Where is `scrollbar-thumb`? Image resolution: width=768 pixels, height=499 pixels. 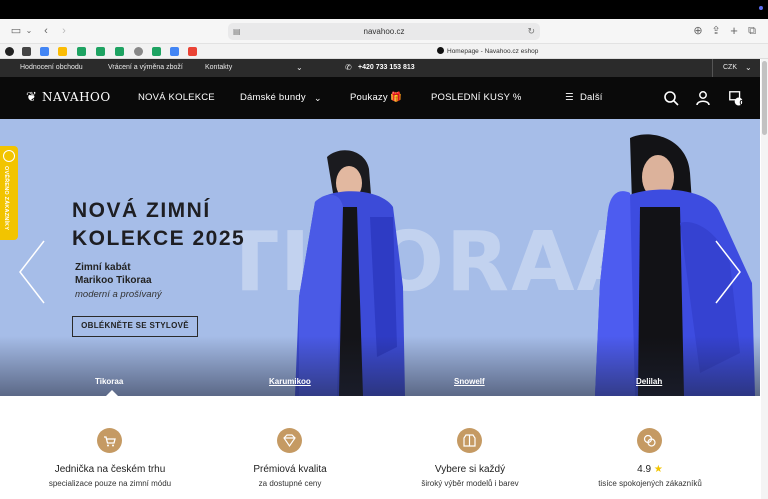
scrollbar-thumb is located at coordinates (764, 98).